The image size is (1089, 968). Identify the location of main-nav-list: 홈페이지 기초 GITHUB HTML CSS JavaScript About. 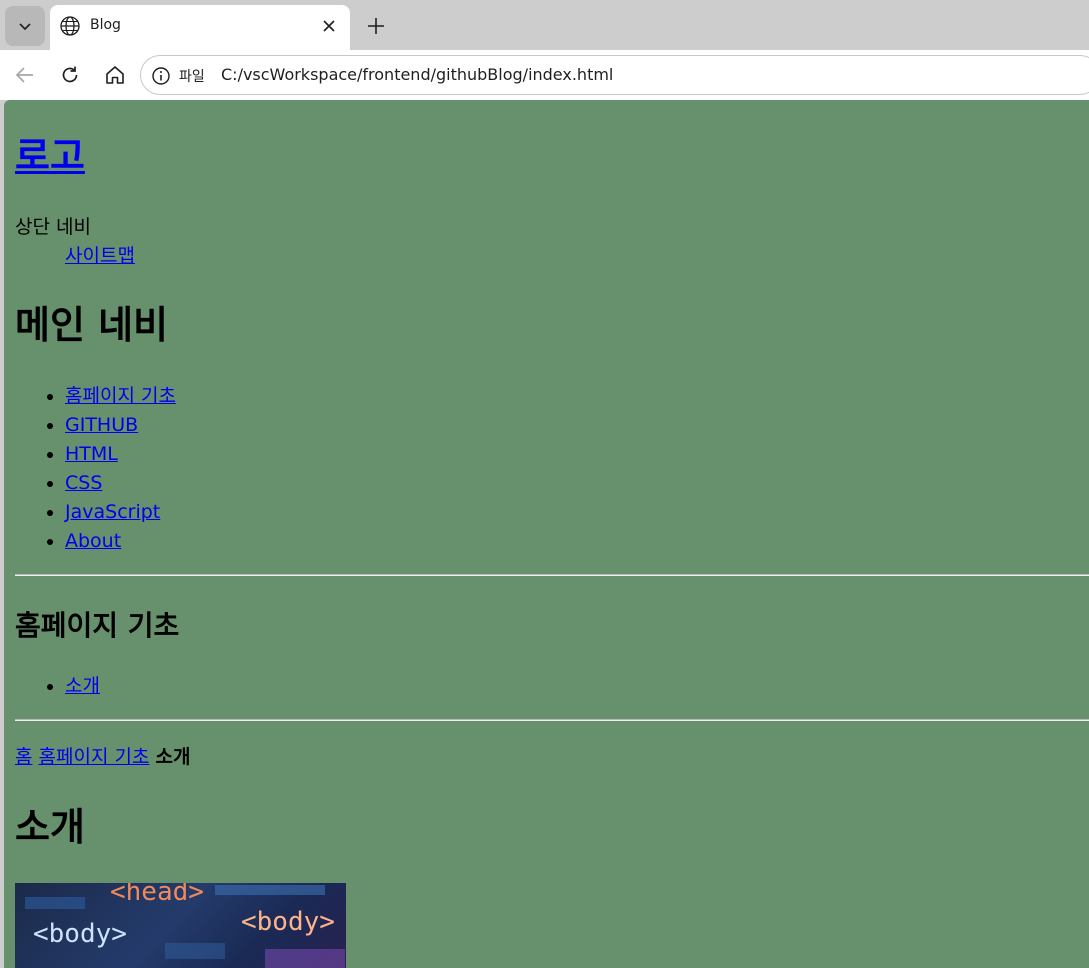
(95, 469).